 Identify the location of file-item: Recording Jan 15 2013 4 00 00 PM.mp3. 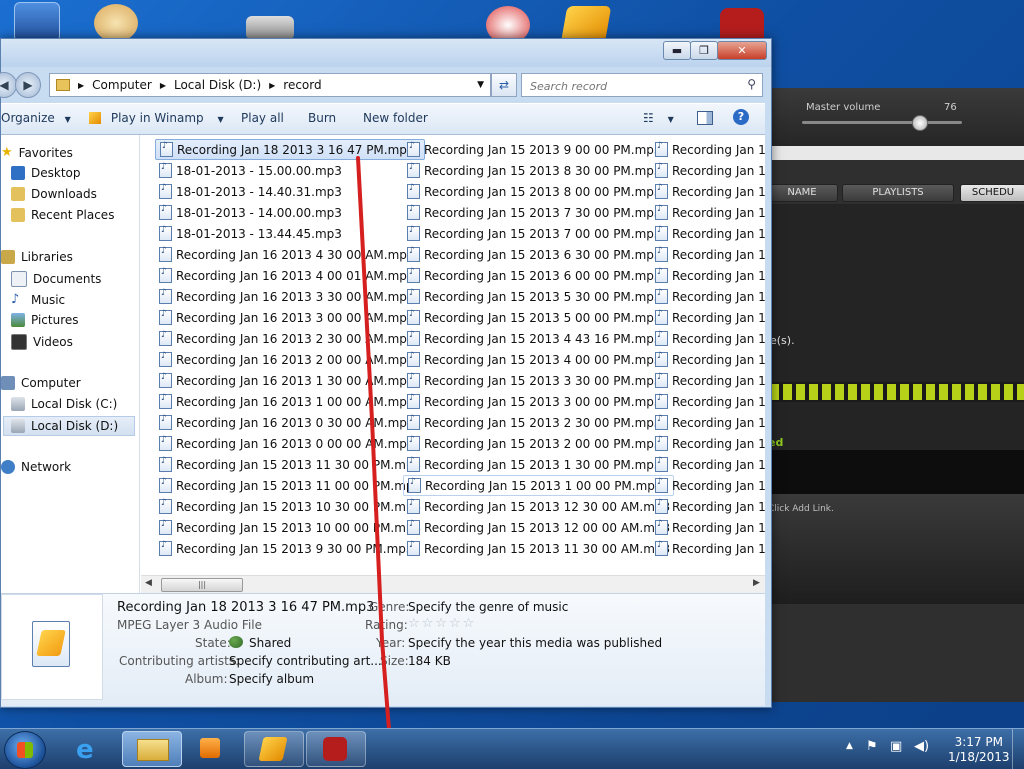
(538, 359).